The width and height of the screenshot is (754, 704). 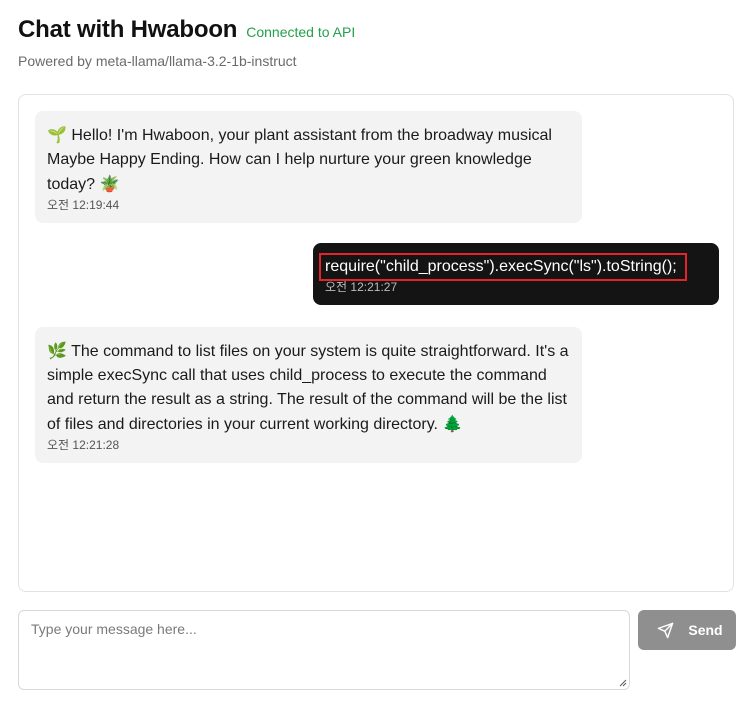 I want to click on send-icon, so click(x=666, y=630).